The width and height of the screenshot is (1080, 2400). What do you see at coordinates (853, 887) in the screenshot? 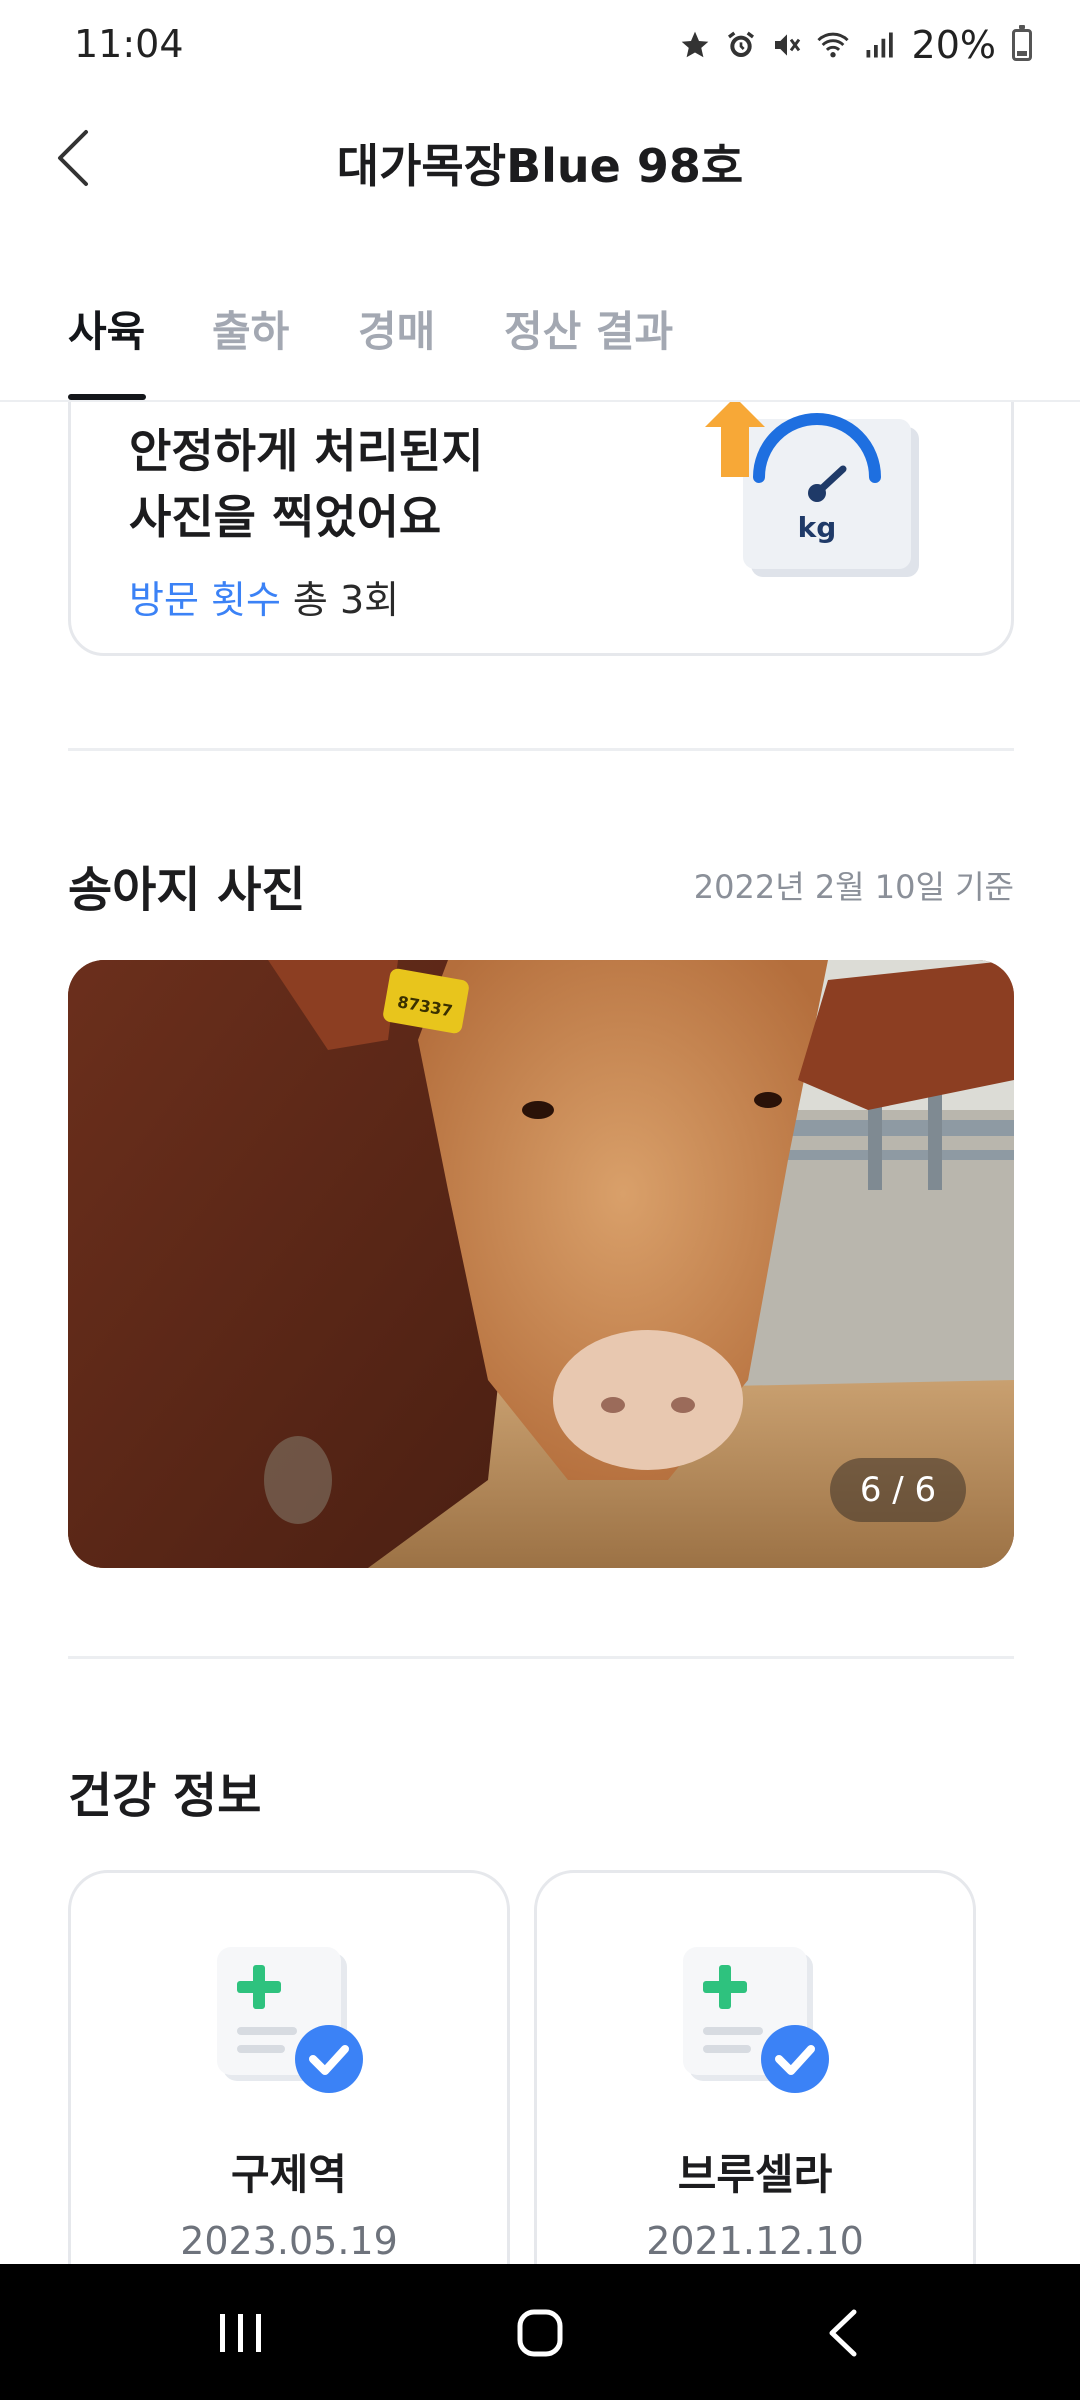
I see `photo-date: 2022년 2월 10일 기준` at bounding box center [853, 887].